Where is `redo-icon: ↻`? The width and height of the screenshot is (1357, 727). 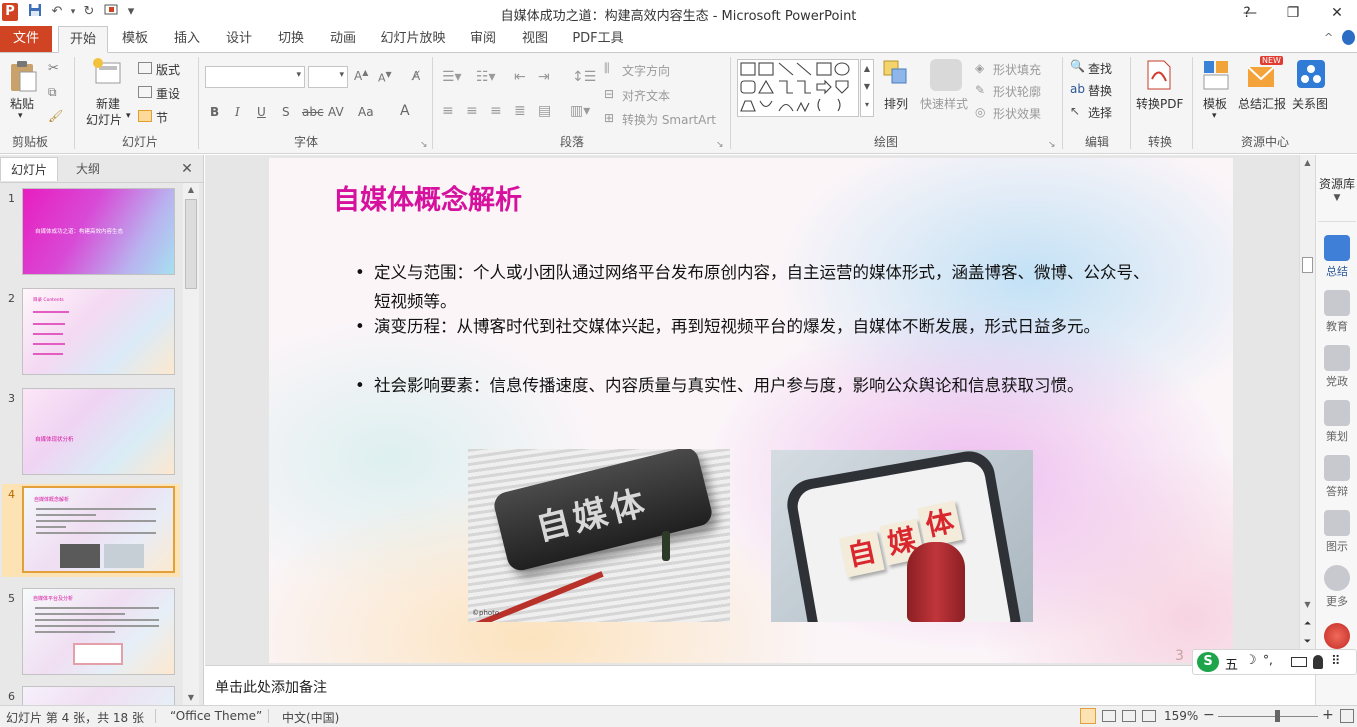
redo-icon: ↻ is located at coordinates (89, 12).